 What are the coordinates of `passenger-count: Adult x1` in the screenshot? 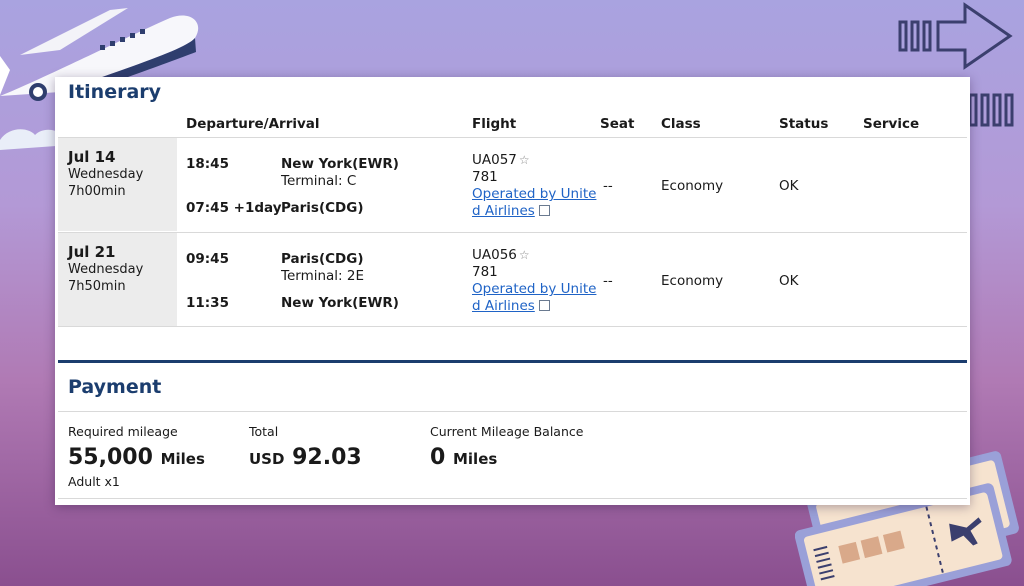 It's located at (94, 481).